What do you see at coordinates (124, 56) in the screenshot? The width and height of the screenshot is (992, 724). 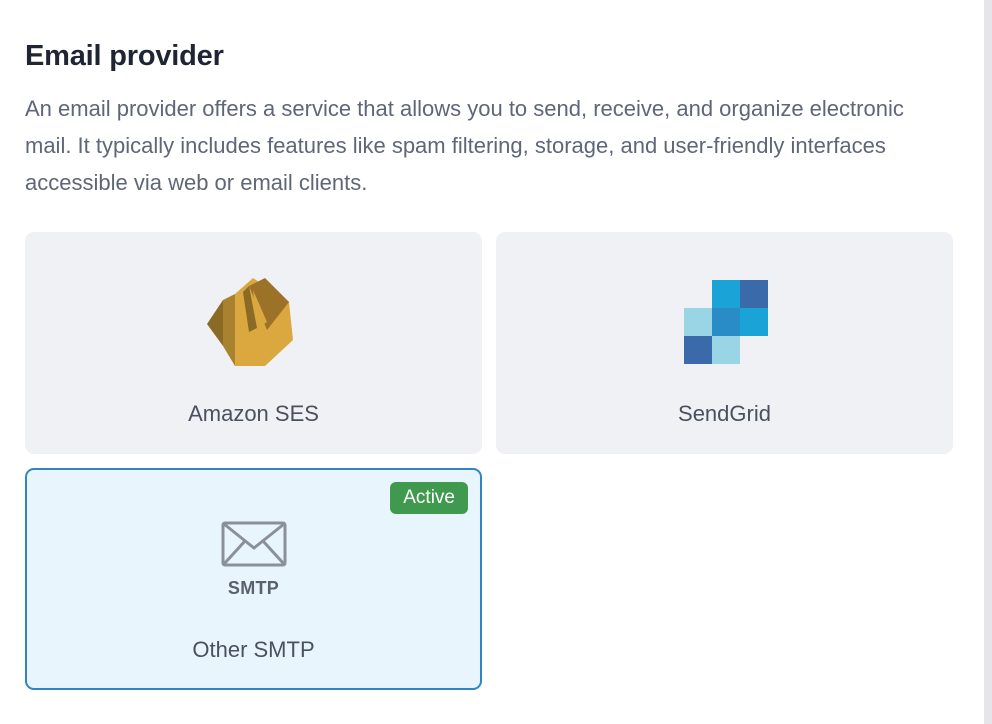 I see `section-title: Email provider` at bounding box center [124, 56].